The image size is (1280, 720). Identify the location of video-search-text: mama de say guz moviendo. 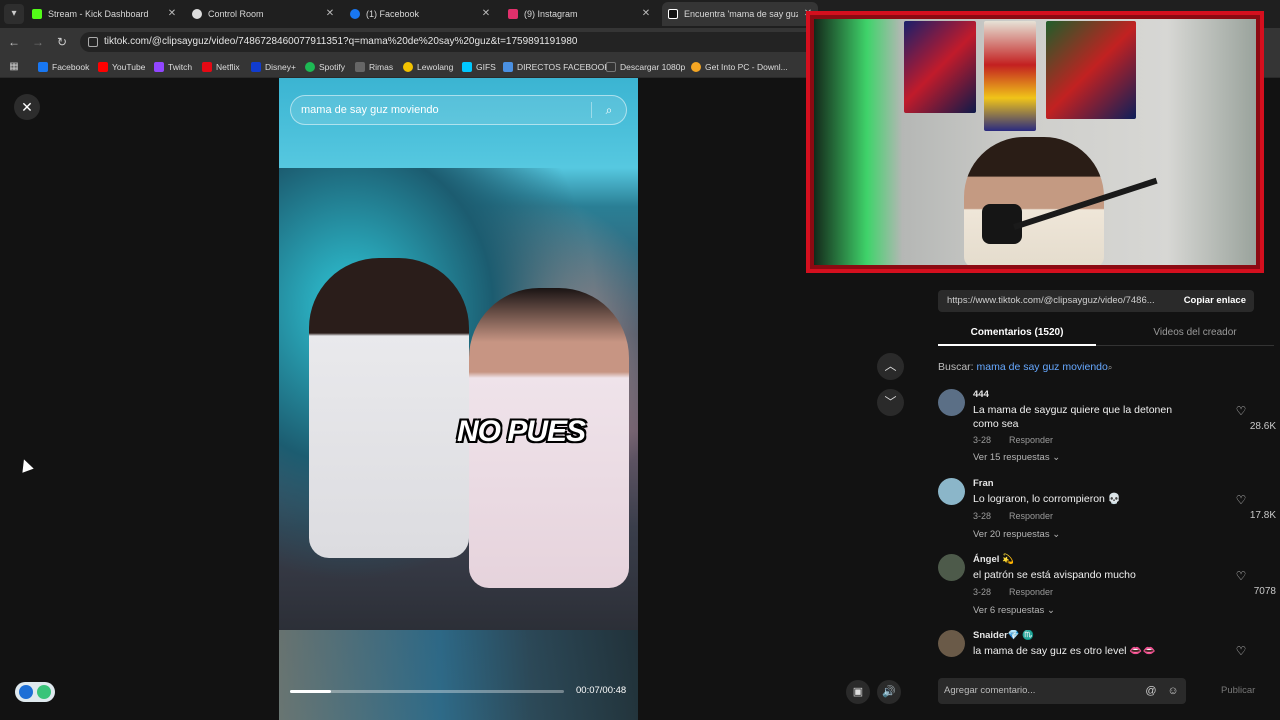
(370, 110).